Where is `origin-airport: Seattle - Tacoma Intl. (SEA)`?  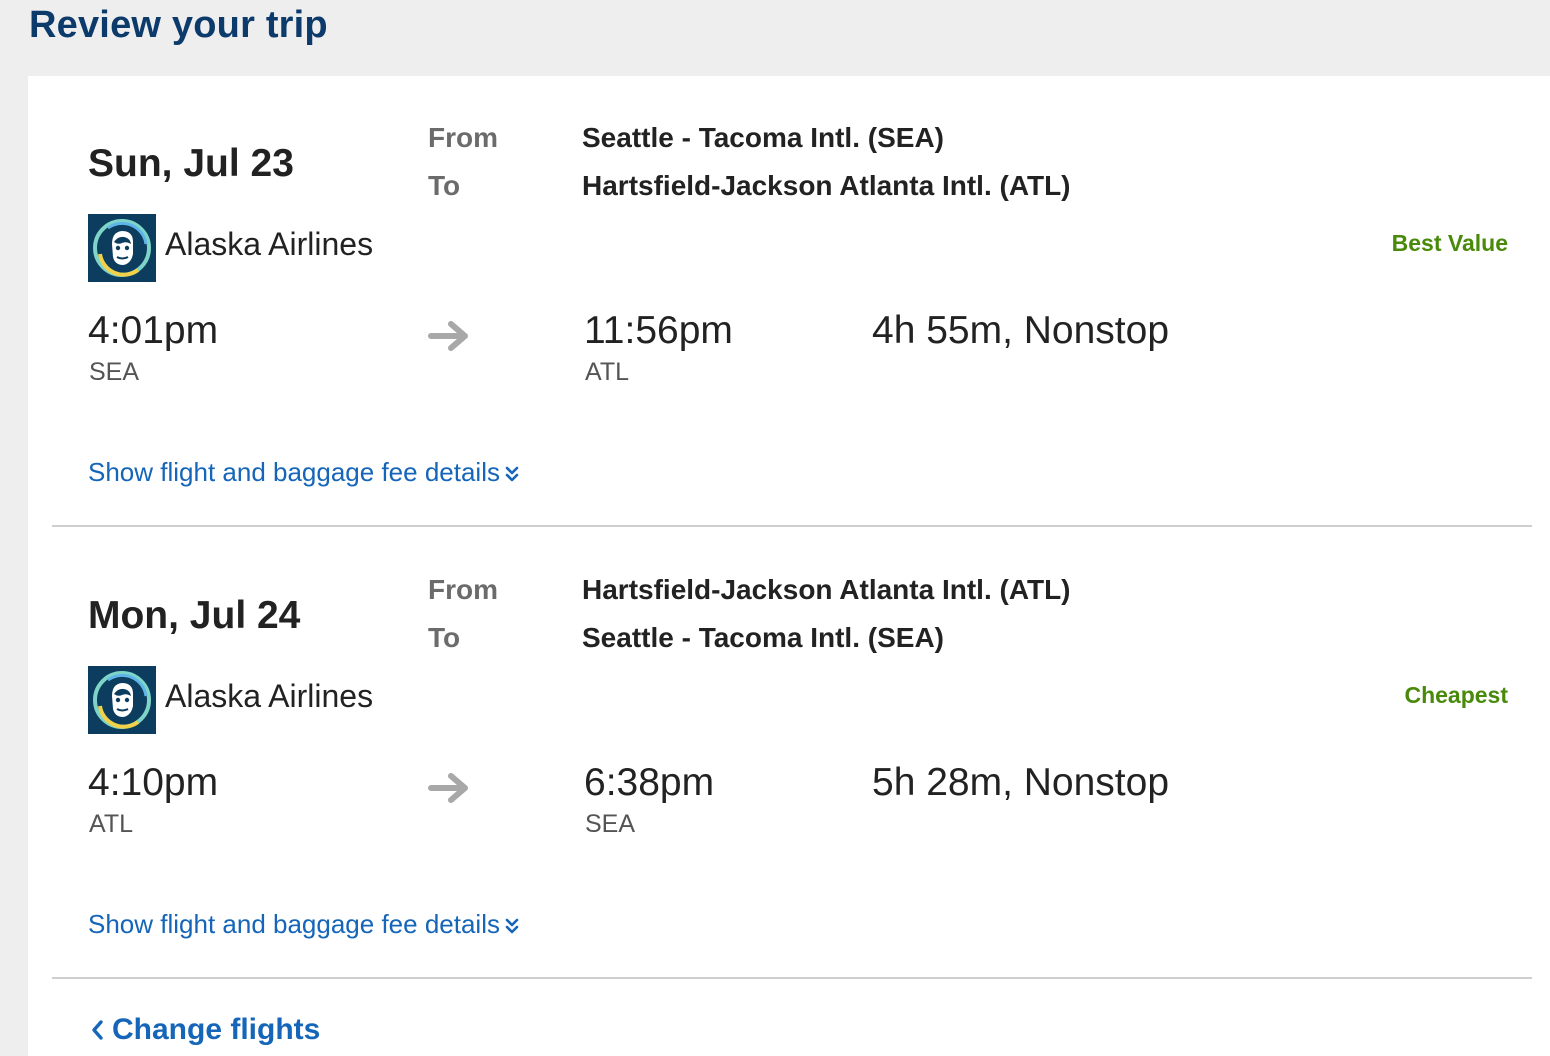
origin-airport: Seattle - Tacoma Intl. (SEA) is located at coordinates (763, 137).